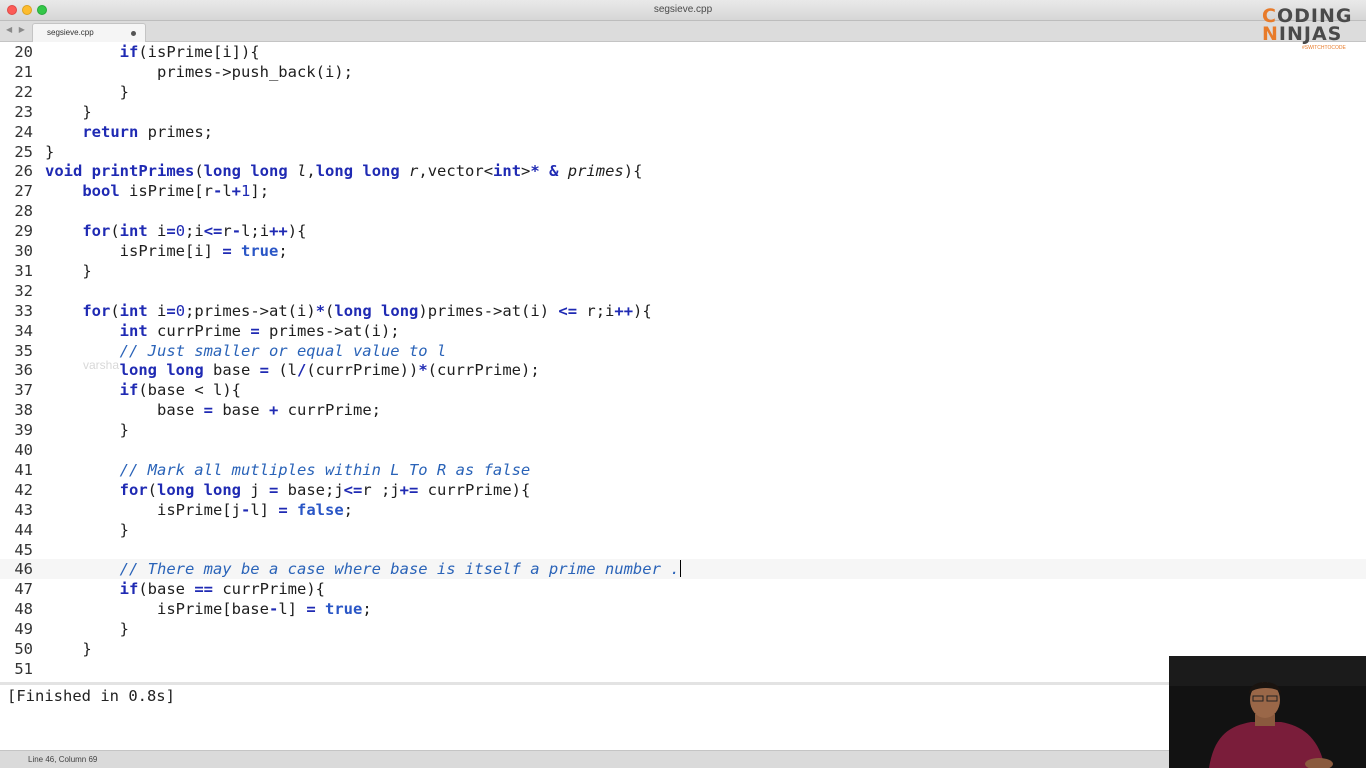 This screenshot has width=1366, height=768. What do you see at coordinates (16, 351) in the screenshot?
I see `line-number: 35` at bounding box center [16, 351].